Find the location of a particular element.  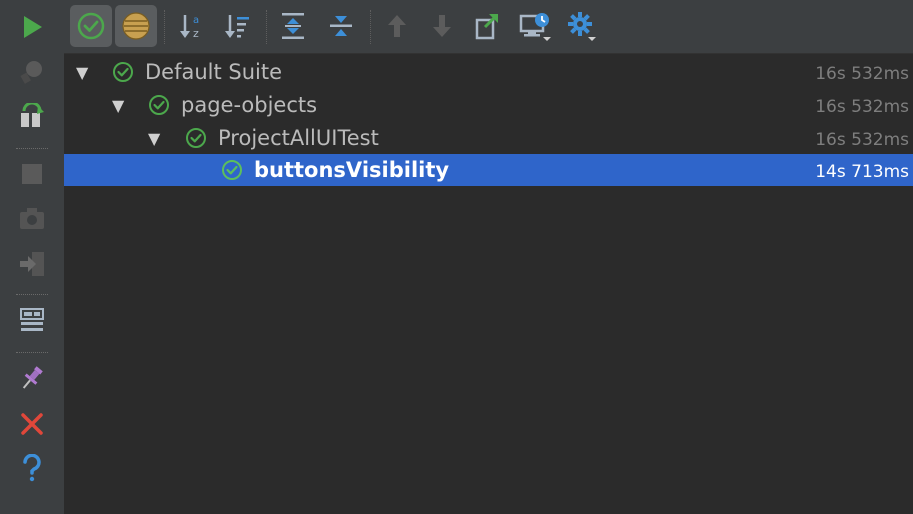

stop-button is located at coordinates (32, 174).